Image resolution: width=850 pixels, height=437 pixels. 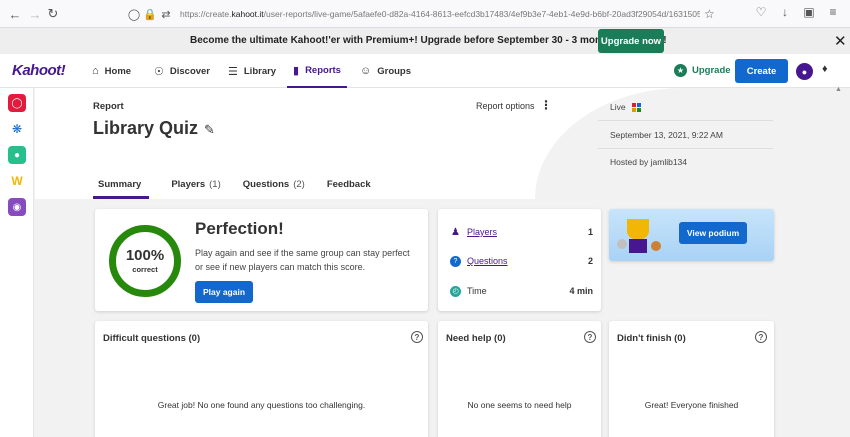 What do you see at coordinates (159, 71) in the screenshot?
I see `compass-icon: ☉` at bounding box center [159, 71].